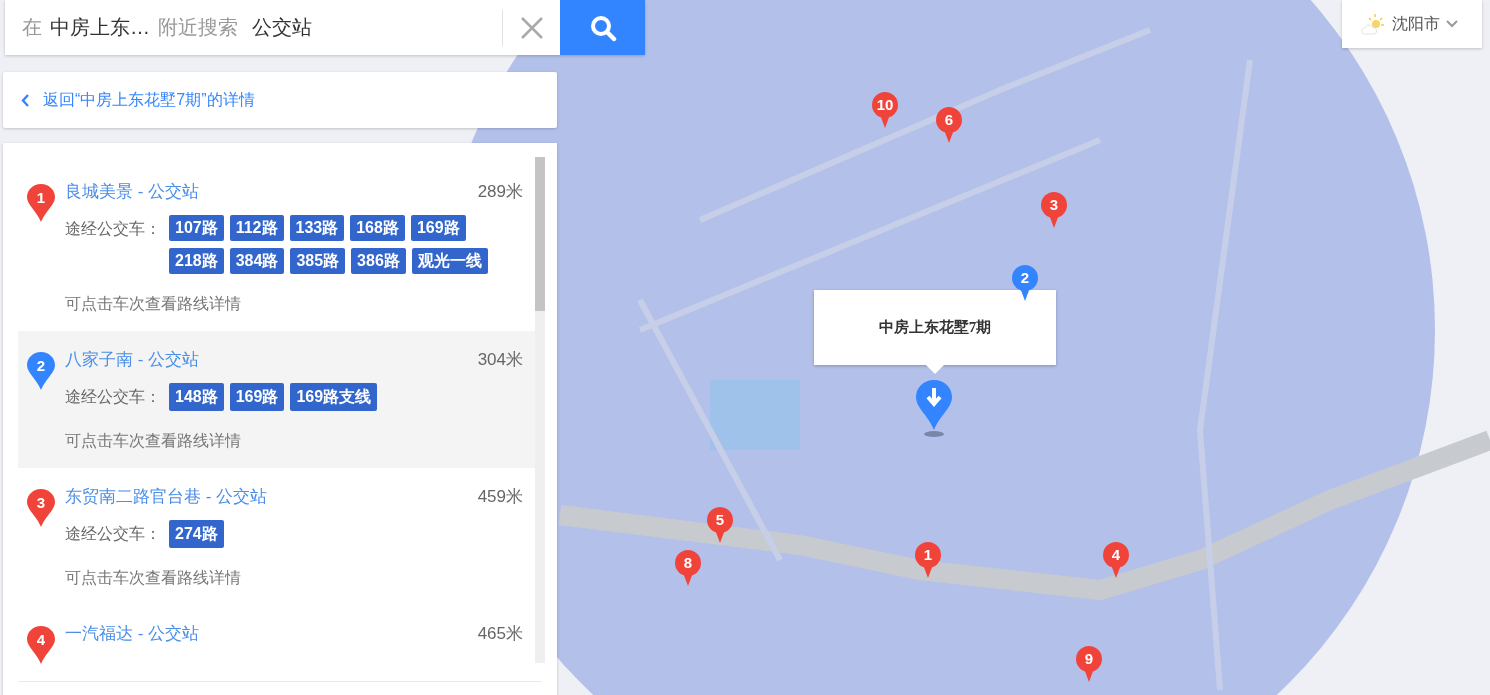 The width and height of the screenshot is (1490, 695). Describe the element at coordinates (1452, 24) in the screenshot. I see `chevron-down-icon` at that location.